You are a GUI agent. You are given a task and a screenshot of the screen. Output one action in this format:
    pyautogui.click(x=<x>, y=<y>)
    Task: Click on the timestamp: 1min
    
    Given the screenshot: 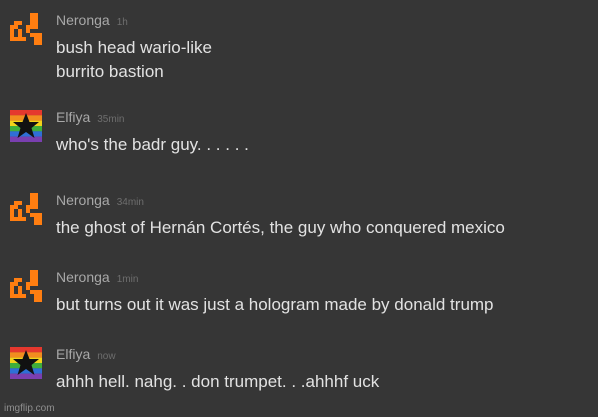 What is the action you would take?
    pyautogui.click(x=127, y=279)
    